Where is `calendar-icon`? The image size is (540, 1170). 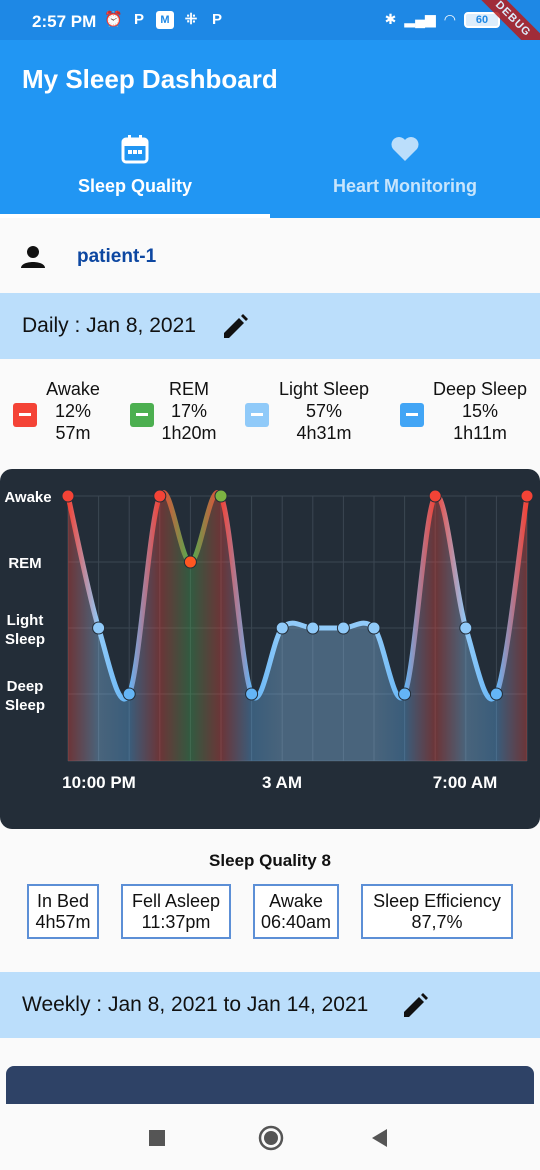 calendar-icon is located at coordinates (135, 149).